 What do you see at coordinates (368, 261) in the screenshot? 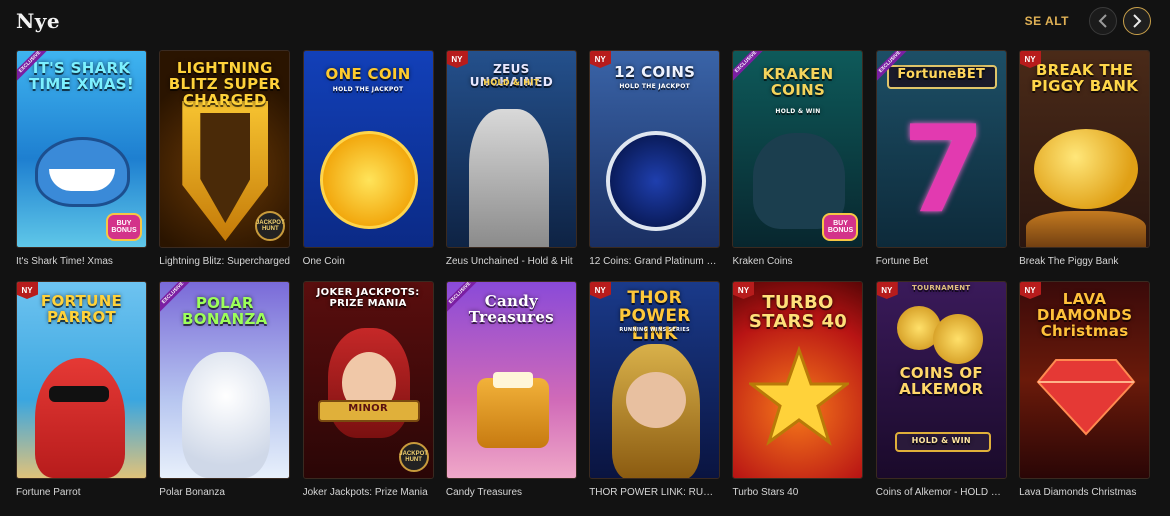
I see `game-title: One Coin` at bounding box center [368, 261].